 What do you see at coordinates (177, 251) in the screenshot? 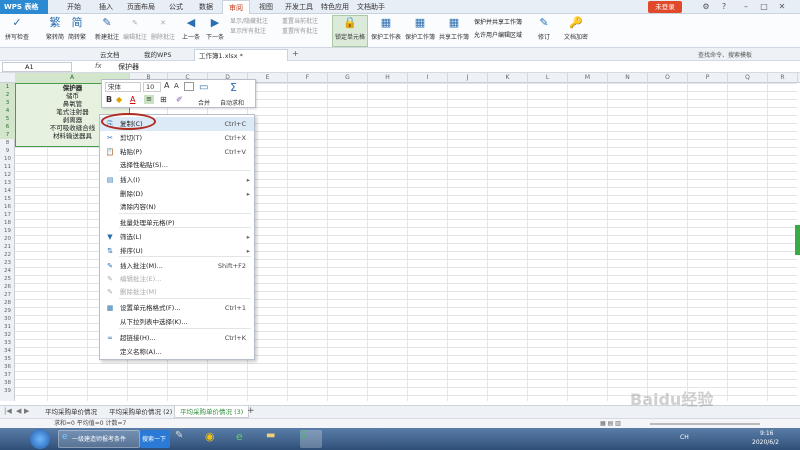
I see `menu-item: ⇅ 排序(U) ▸` at bounding box center [177, 251].